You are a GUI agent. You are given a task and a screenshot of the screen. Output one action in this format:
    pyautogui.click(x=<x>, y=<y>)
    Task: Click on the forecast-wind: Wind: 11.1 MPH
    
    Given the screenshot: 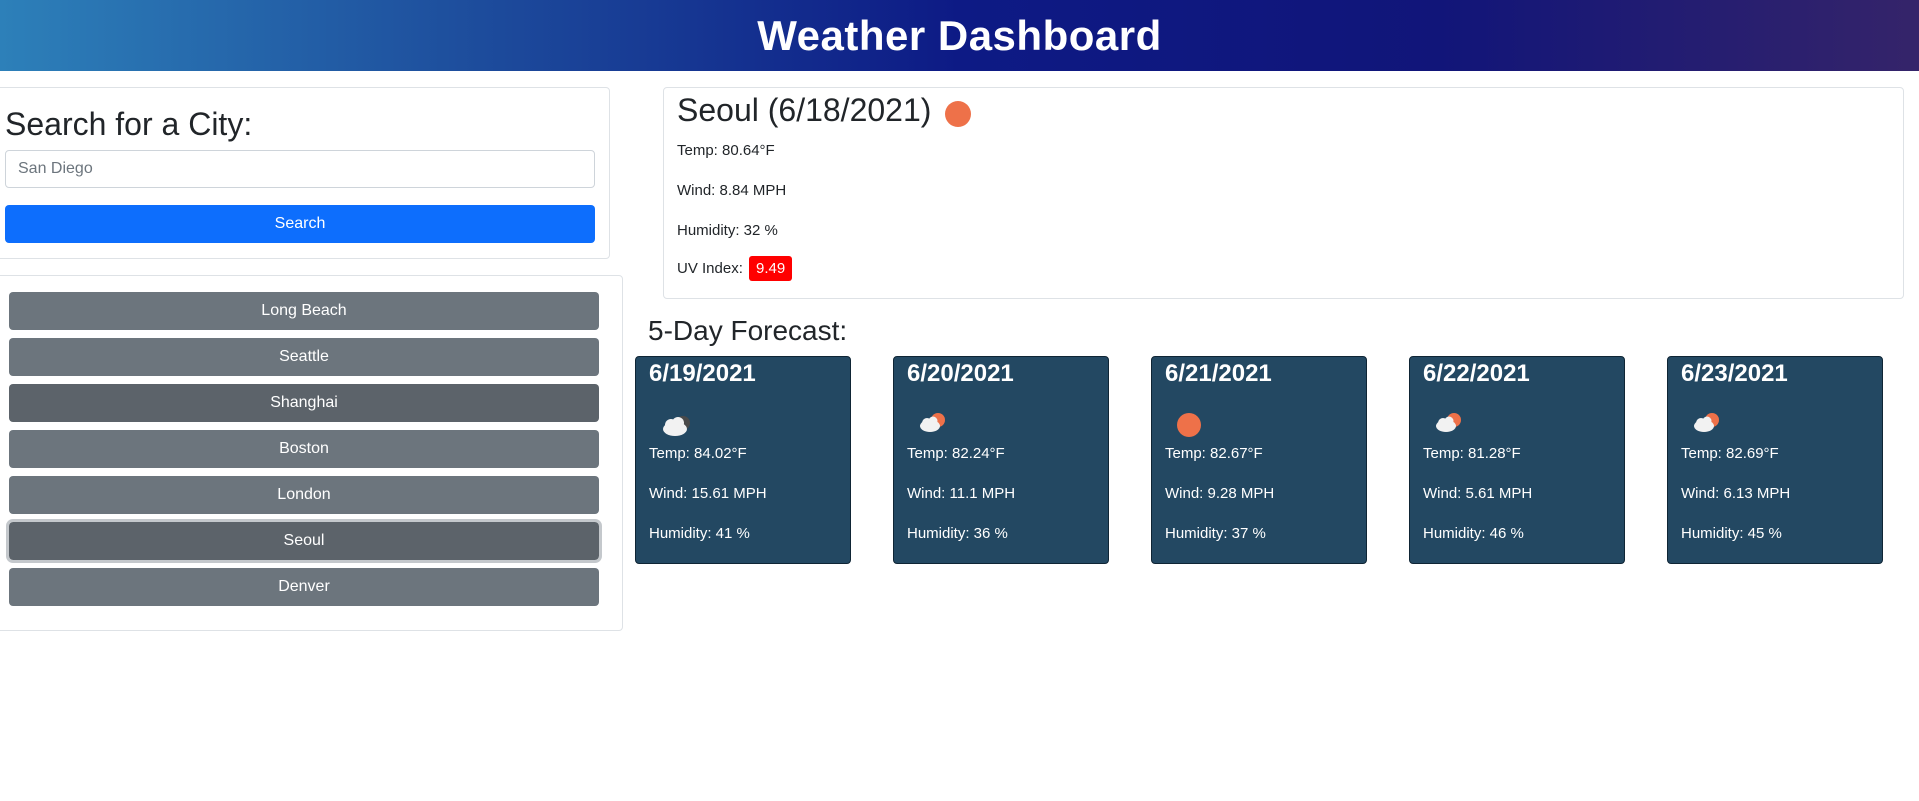 What is the action you would take?
    pyautogui.click(x=961, y=493)
    